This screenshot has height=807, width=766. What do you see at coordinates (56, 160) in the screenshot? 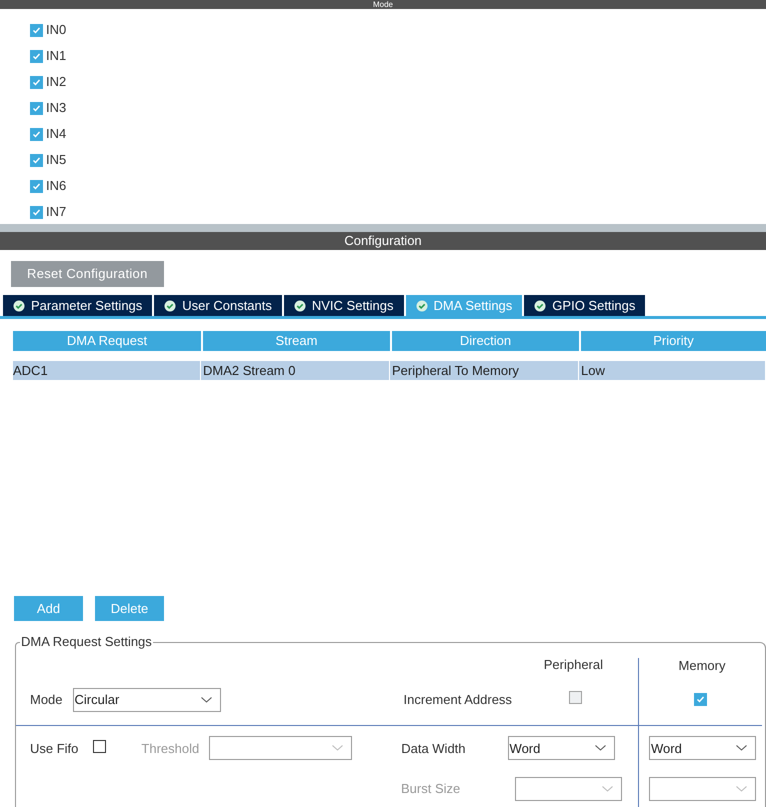
I see `channel-label: IN5` at bounding box center [56, 160].